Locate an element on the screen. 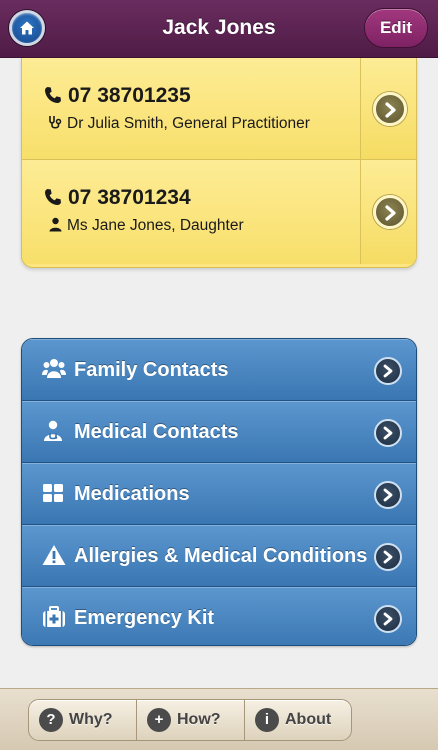  plus-icon: + is located at coordinates (159, 720).